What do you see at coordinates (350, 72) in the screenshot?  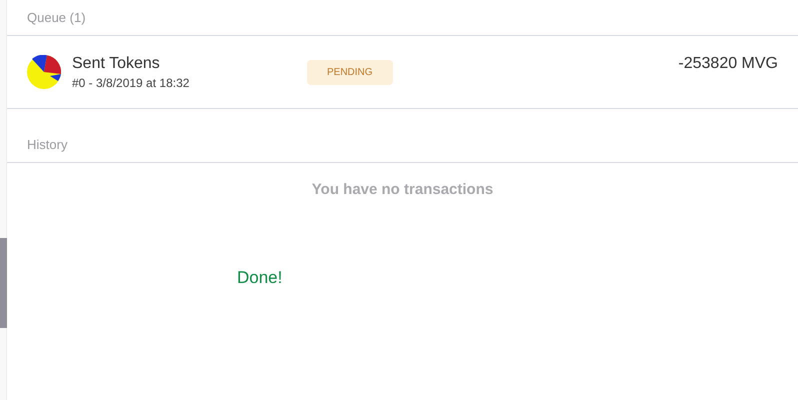 I see `status-badge: PENDING` at bounding box center [350, 72].